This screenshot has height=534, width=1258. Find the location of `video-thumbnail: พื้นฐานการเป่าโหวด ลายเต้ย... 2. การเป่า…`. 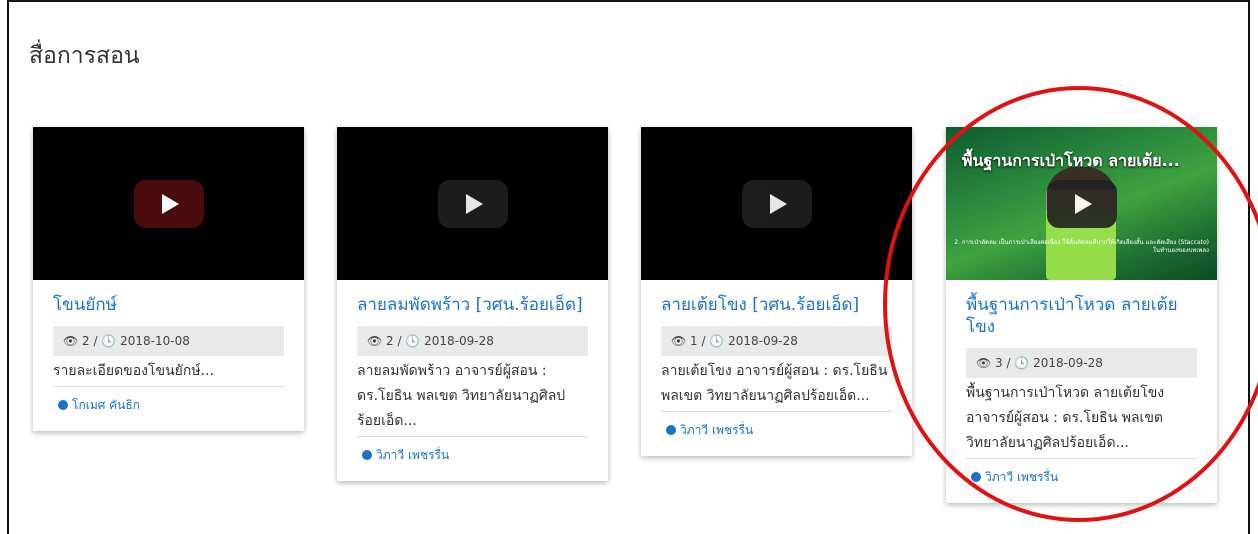

video-thumbnail: พื้นฐานการเป่าโหวด ลายเต้ย... 2. การเป่า… is located at coordinates (1081, 203).